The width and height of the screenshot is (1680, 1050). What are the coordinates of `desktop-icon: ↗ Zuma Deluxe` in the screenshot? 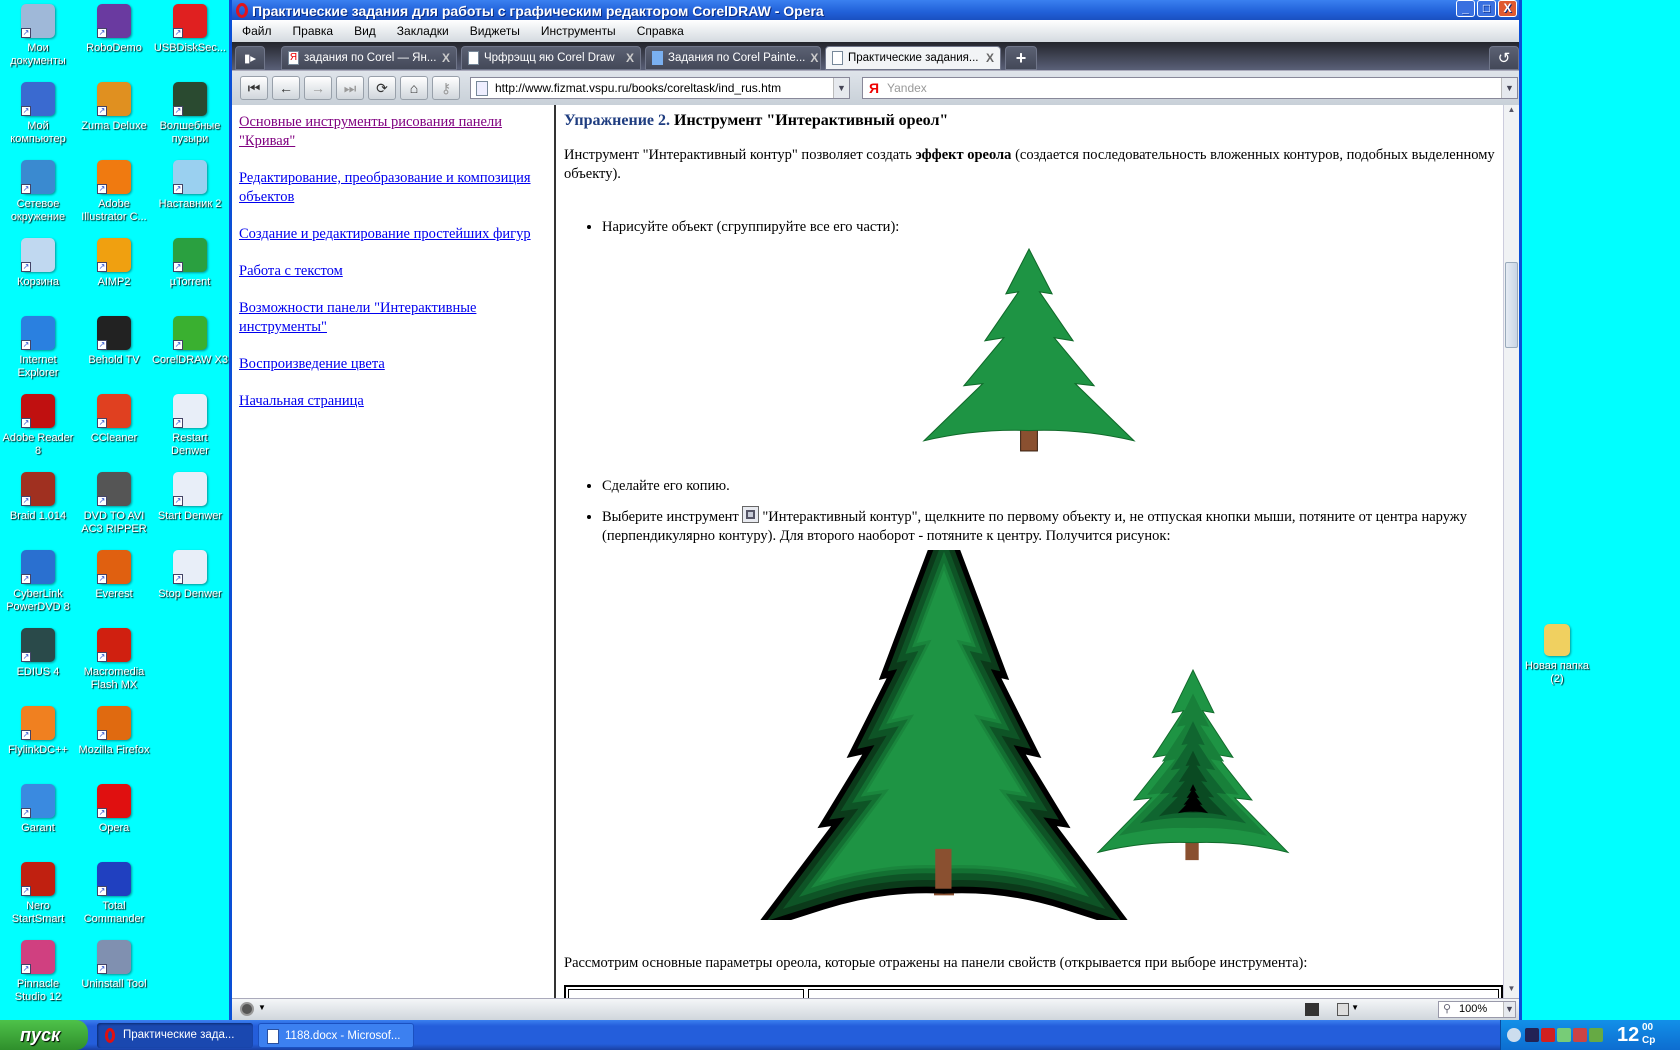 It's located at (114, 106).